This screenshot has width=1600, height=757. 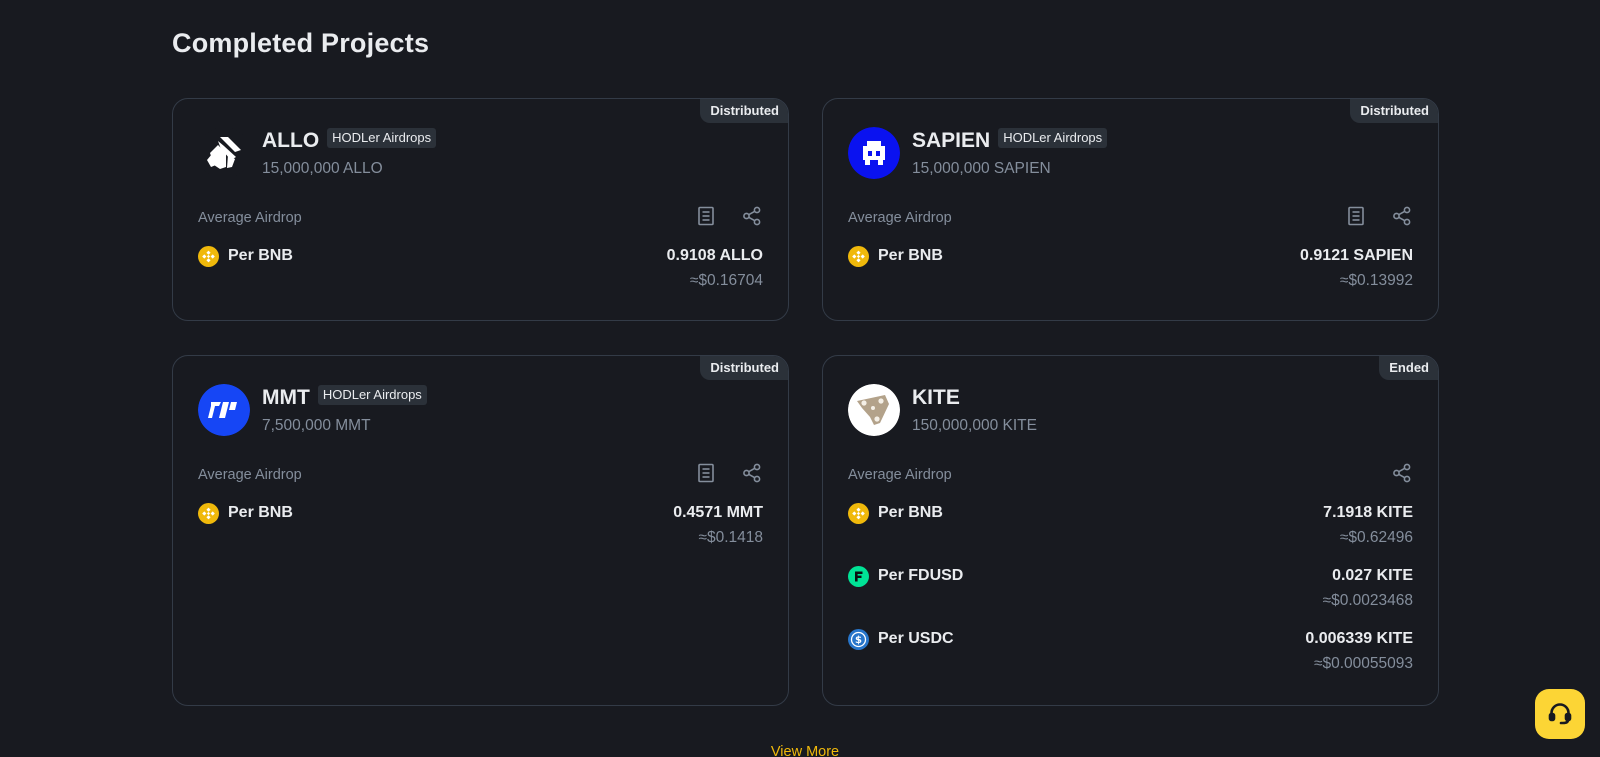 What do you see at coordinates (1372, 575) in the screenshot?
I see `airdrop-amount: 0.027 KITE` at bounding box center [1372, 575].